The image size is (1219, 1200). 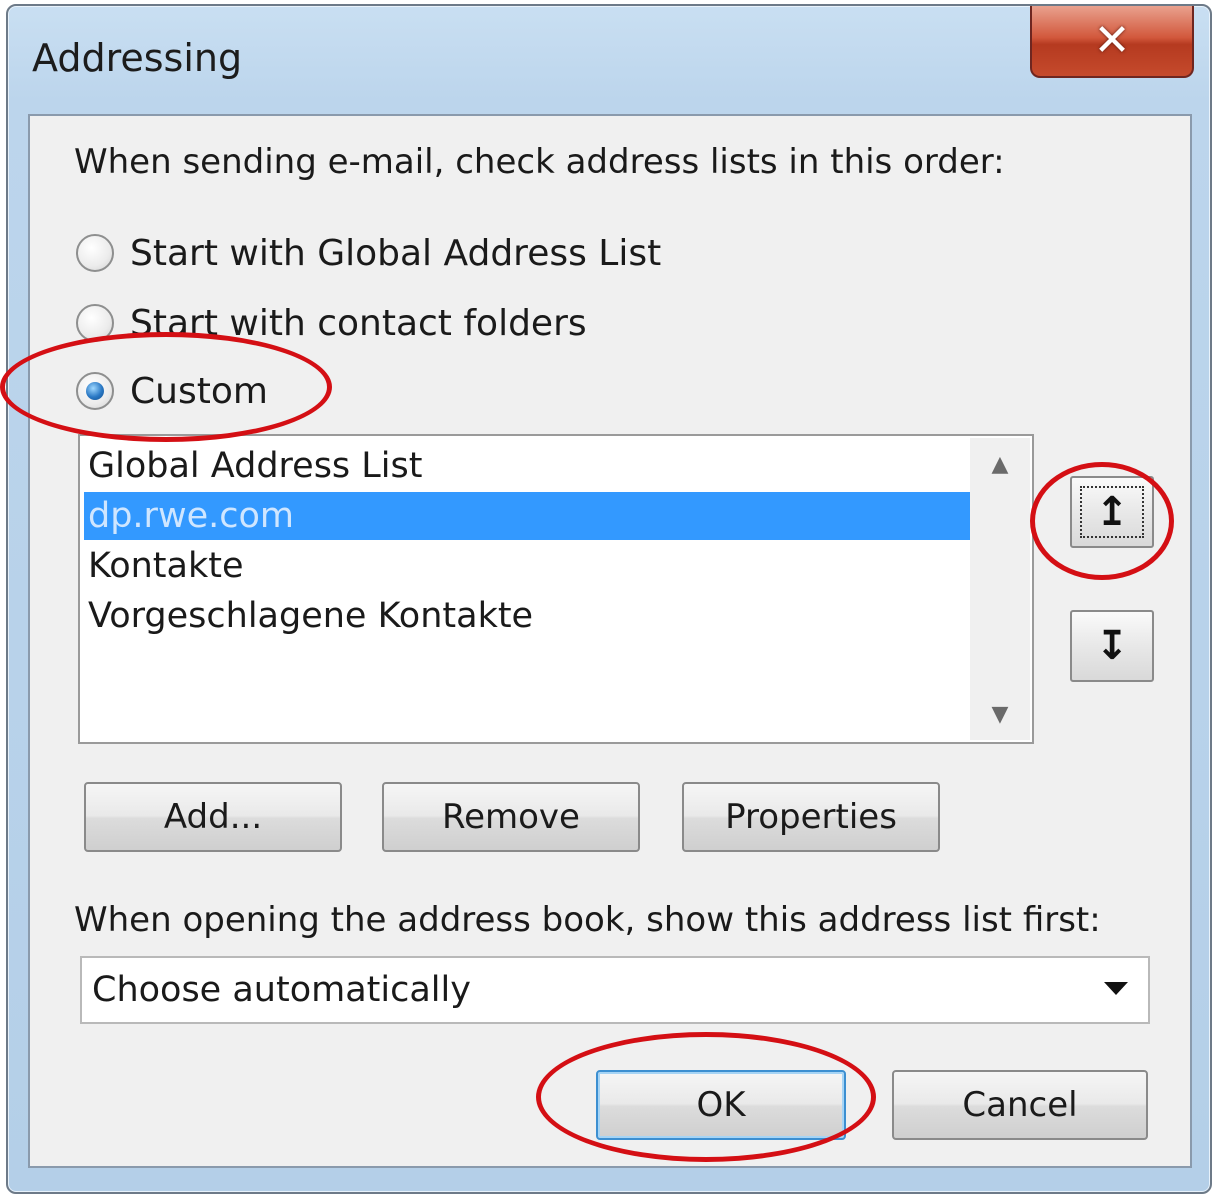 What do you see at coordinates (1020, 1105) in the screenshot?
I see `cancel-button: Cancel` at bounding box center [1020, 1105].